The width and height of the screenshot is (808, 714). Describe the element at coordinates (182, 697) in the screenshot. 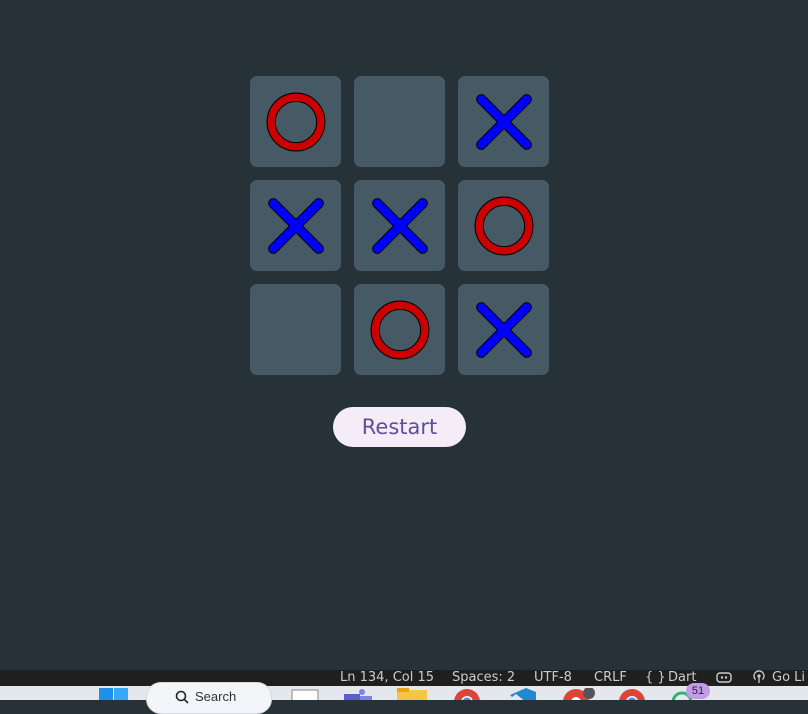

I see `search-icon` at that location.